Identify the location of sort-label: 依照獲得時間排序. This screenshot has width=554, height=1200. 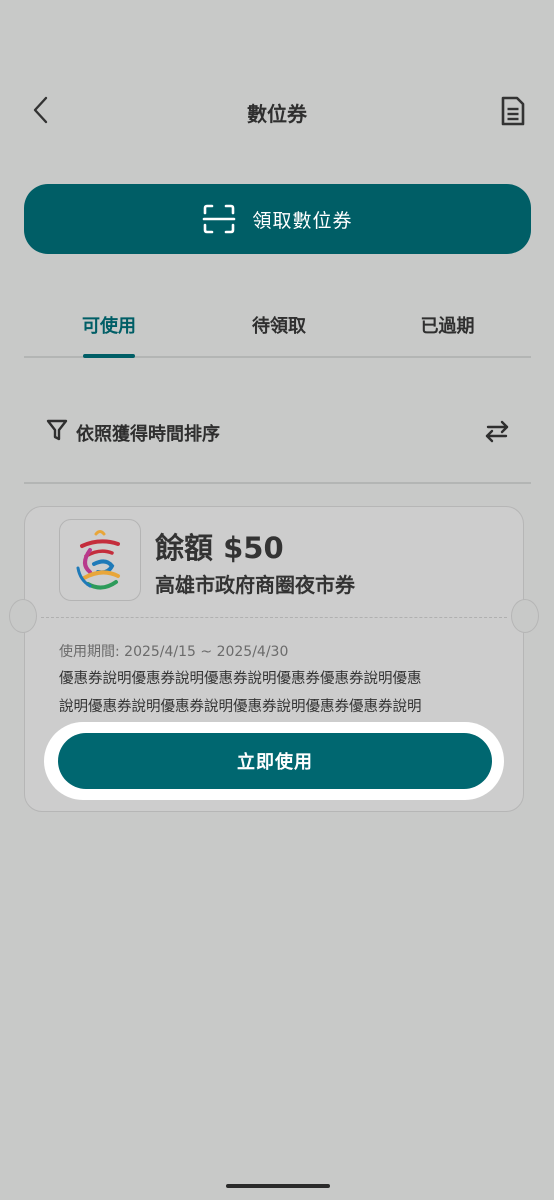
(148, 434).